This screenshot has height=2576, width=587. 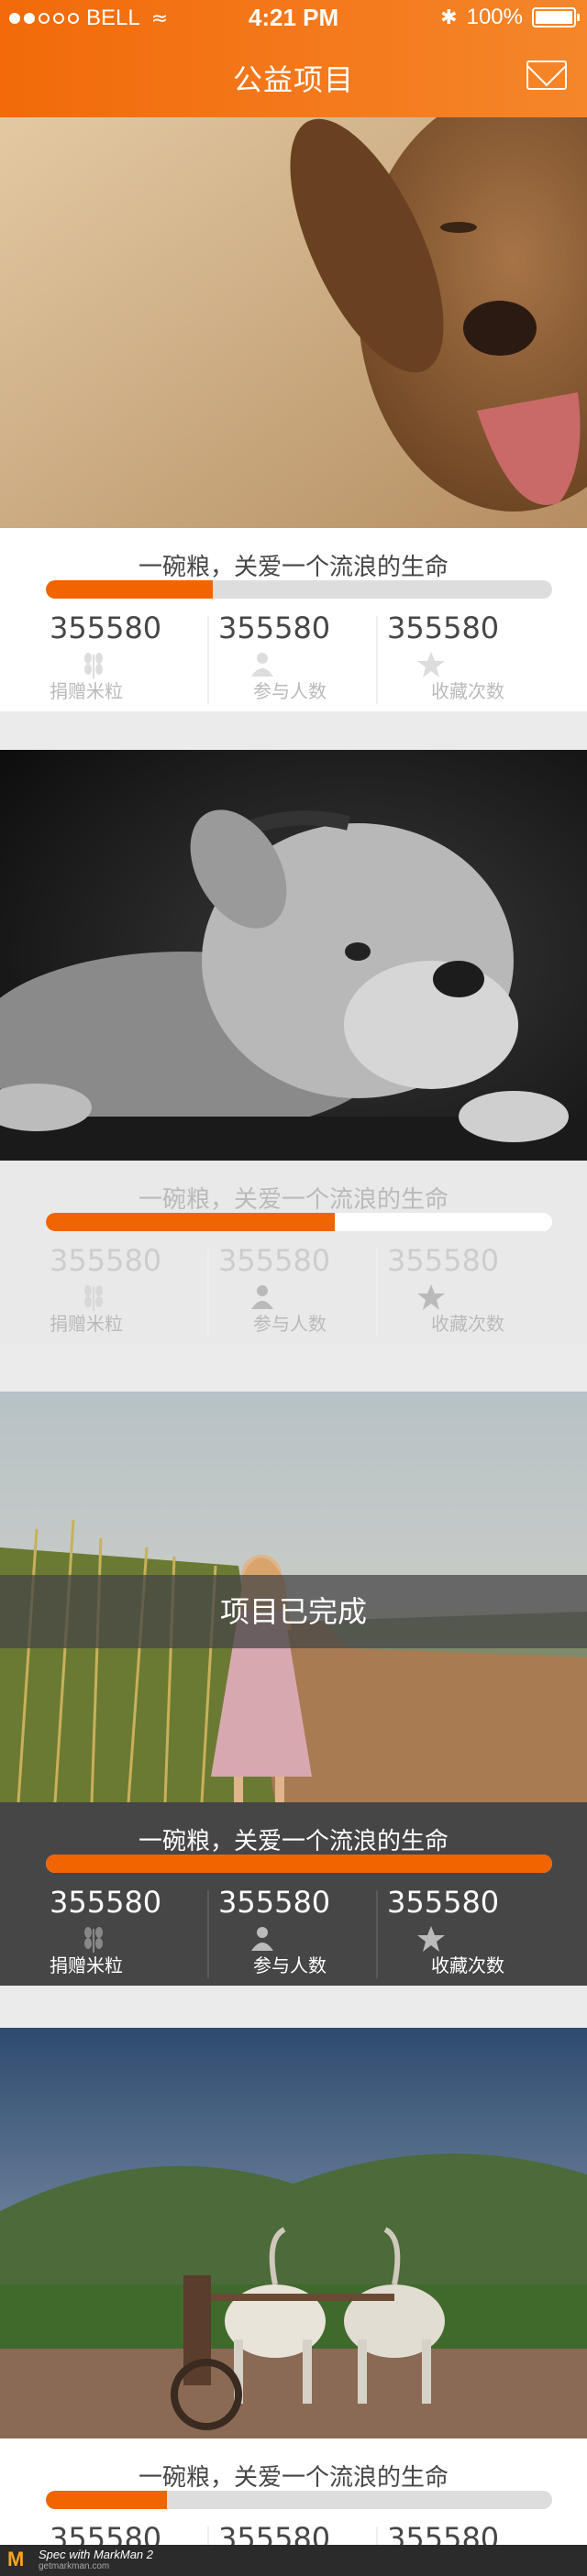 I want to click on completed-banner: 项目已完成, so click(x=293, y=1611).